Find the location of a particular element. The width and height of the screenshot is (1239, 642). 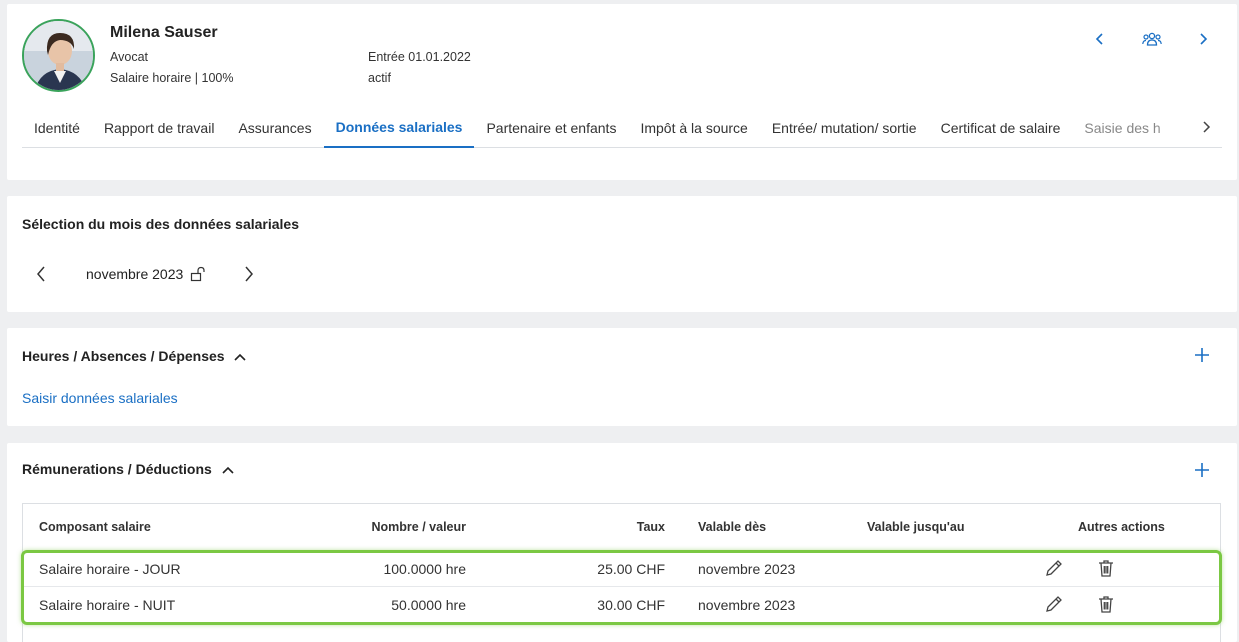

month-section-title: Sélection du mois des données salariales is located at coordinates (160, 224).